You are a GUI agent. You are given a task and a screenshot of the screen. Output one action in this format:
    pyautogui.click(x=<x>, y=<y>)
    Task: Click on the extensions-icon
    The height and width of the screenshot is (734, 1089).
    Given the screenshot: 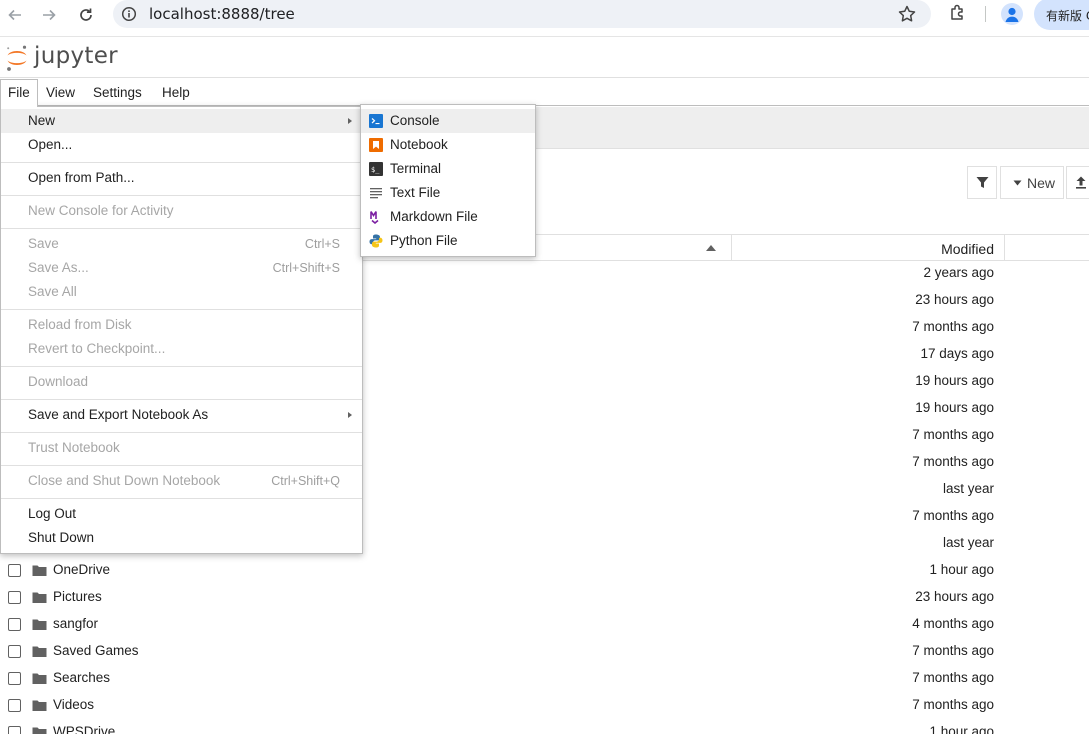 What is the action you would take?
    pyautogui.click(x=958, y=13)
    